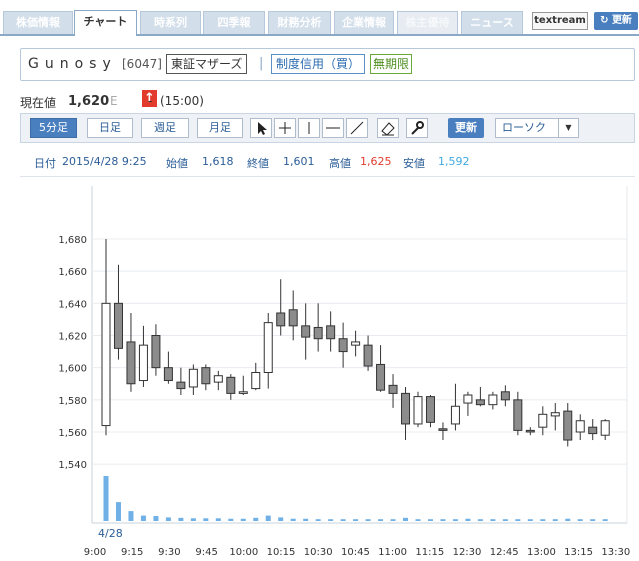 This screenshot has width=639, height=561. Describe the element at coordinates (114, 101) in the screenshot. I see `price-flag: E` at that location.